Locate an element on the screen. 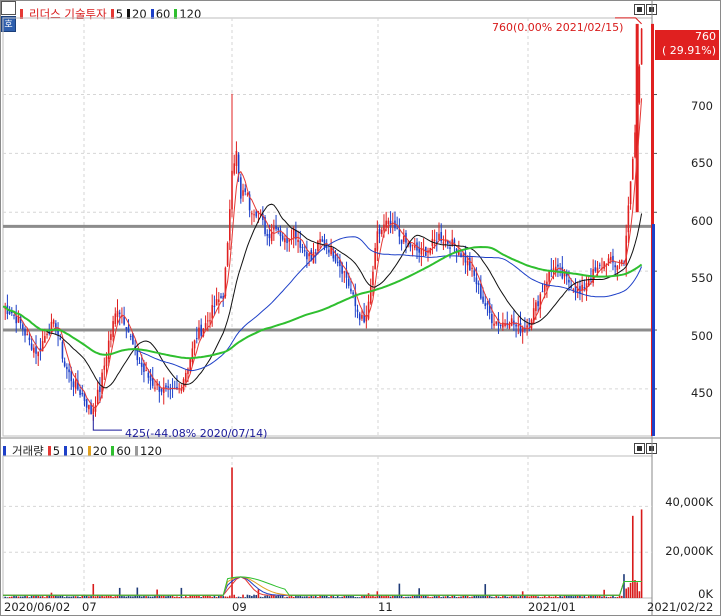  x-label-09: 09 is located at coordinates (239, 607).